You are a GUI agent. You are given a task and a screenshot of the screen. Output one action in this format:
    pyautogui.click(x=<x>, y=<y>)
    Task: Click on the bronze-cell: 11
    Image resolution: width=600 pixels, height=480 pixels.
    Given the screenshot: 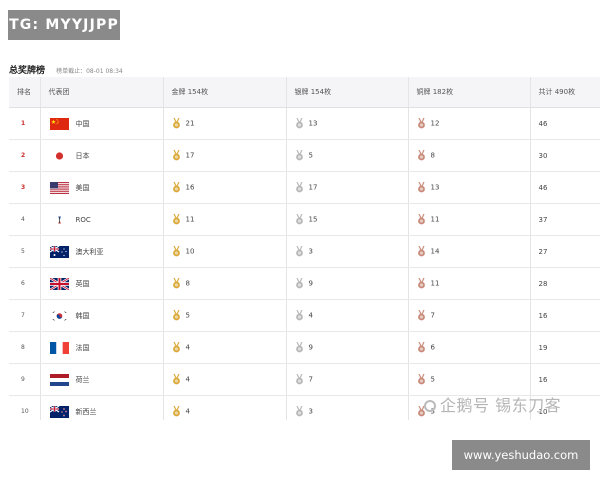 What is the action you would take?
    pyautogui.click(x=469, y=283)
    